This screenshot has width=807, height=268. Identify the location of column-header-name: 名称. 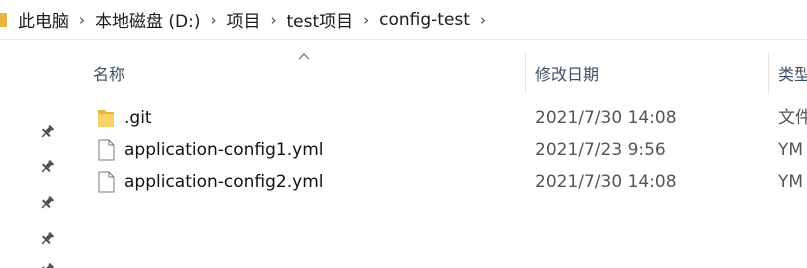
(308, 73).